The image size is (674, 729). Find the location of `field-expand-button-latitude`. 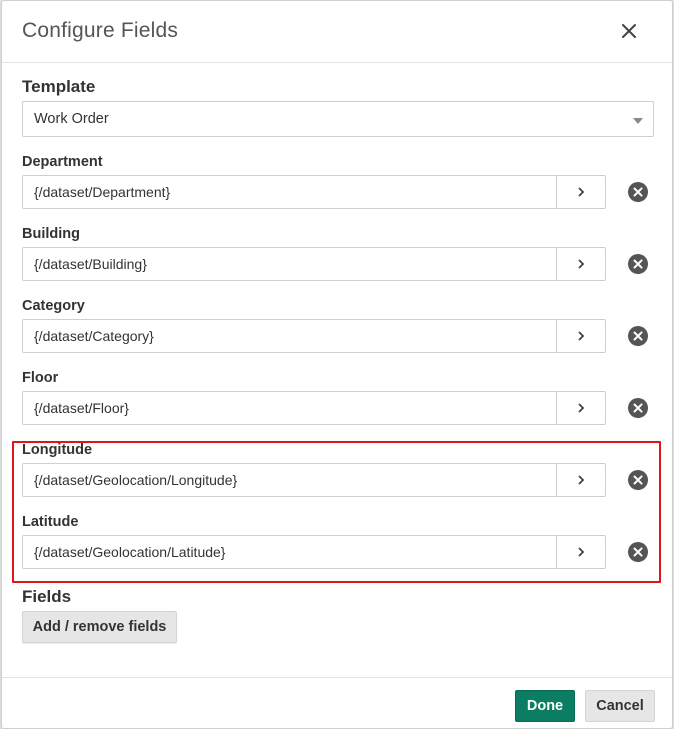

field-expand-button-latitude is located at coordinates (581, 552).